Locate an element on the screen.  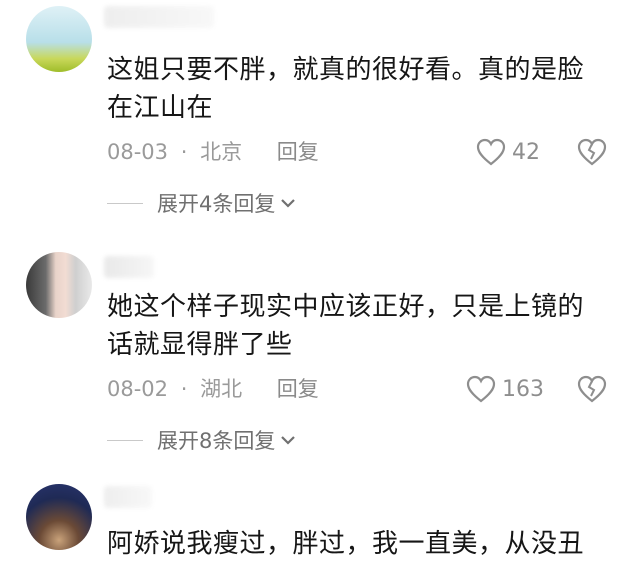
comment-meta: 08-02 · 湖北 回复 is located at coordinates (213, 389).